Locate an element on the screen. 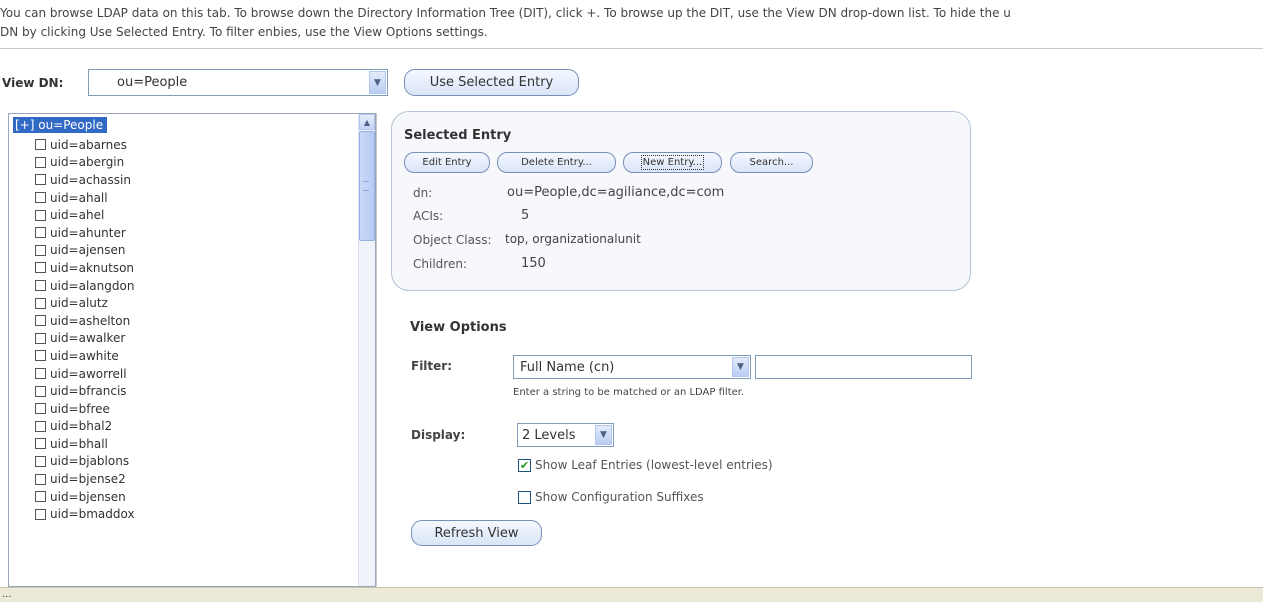 This screenshot has width=1263, height=602. children-key: Children: is located at coordinates (440, 264).